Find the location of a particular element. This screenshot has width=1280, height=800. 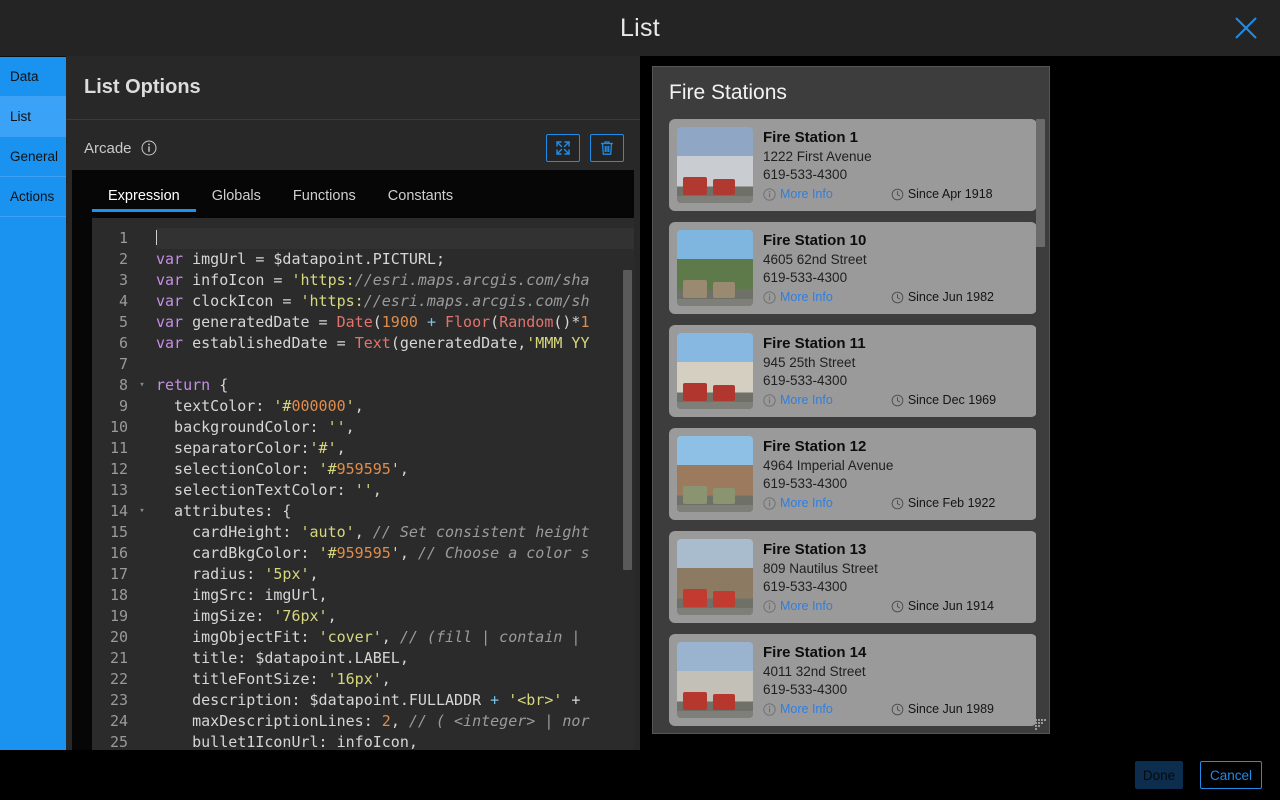

editor-tabs: Expression Globals Functions Constants is located at coordinates (353, 191).